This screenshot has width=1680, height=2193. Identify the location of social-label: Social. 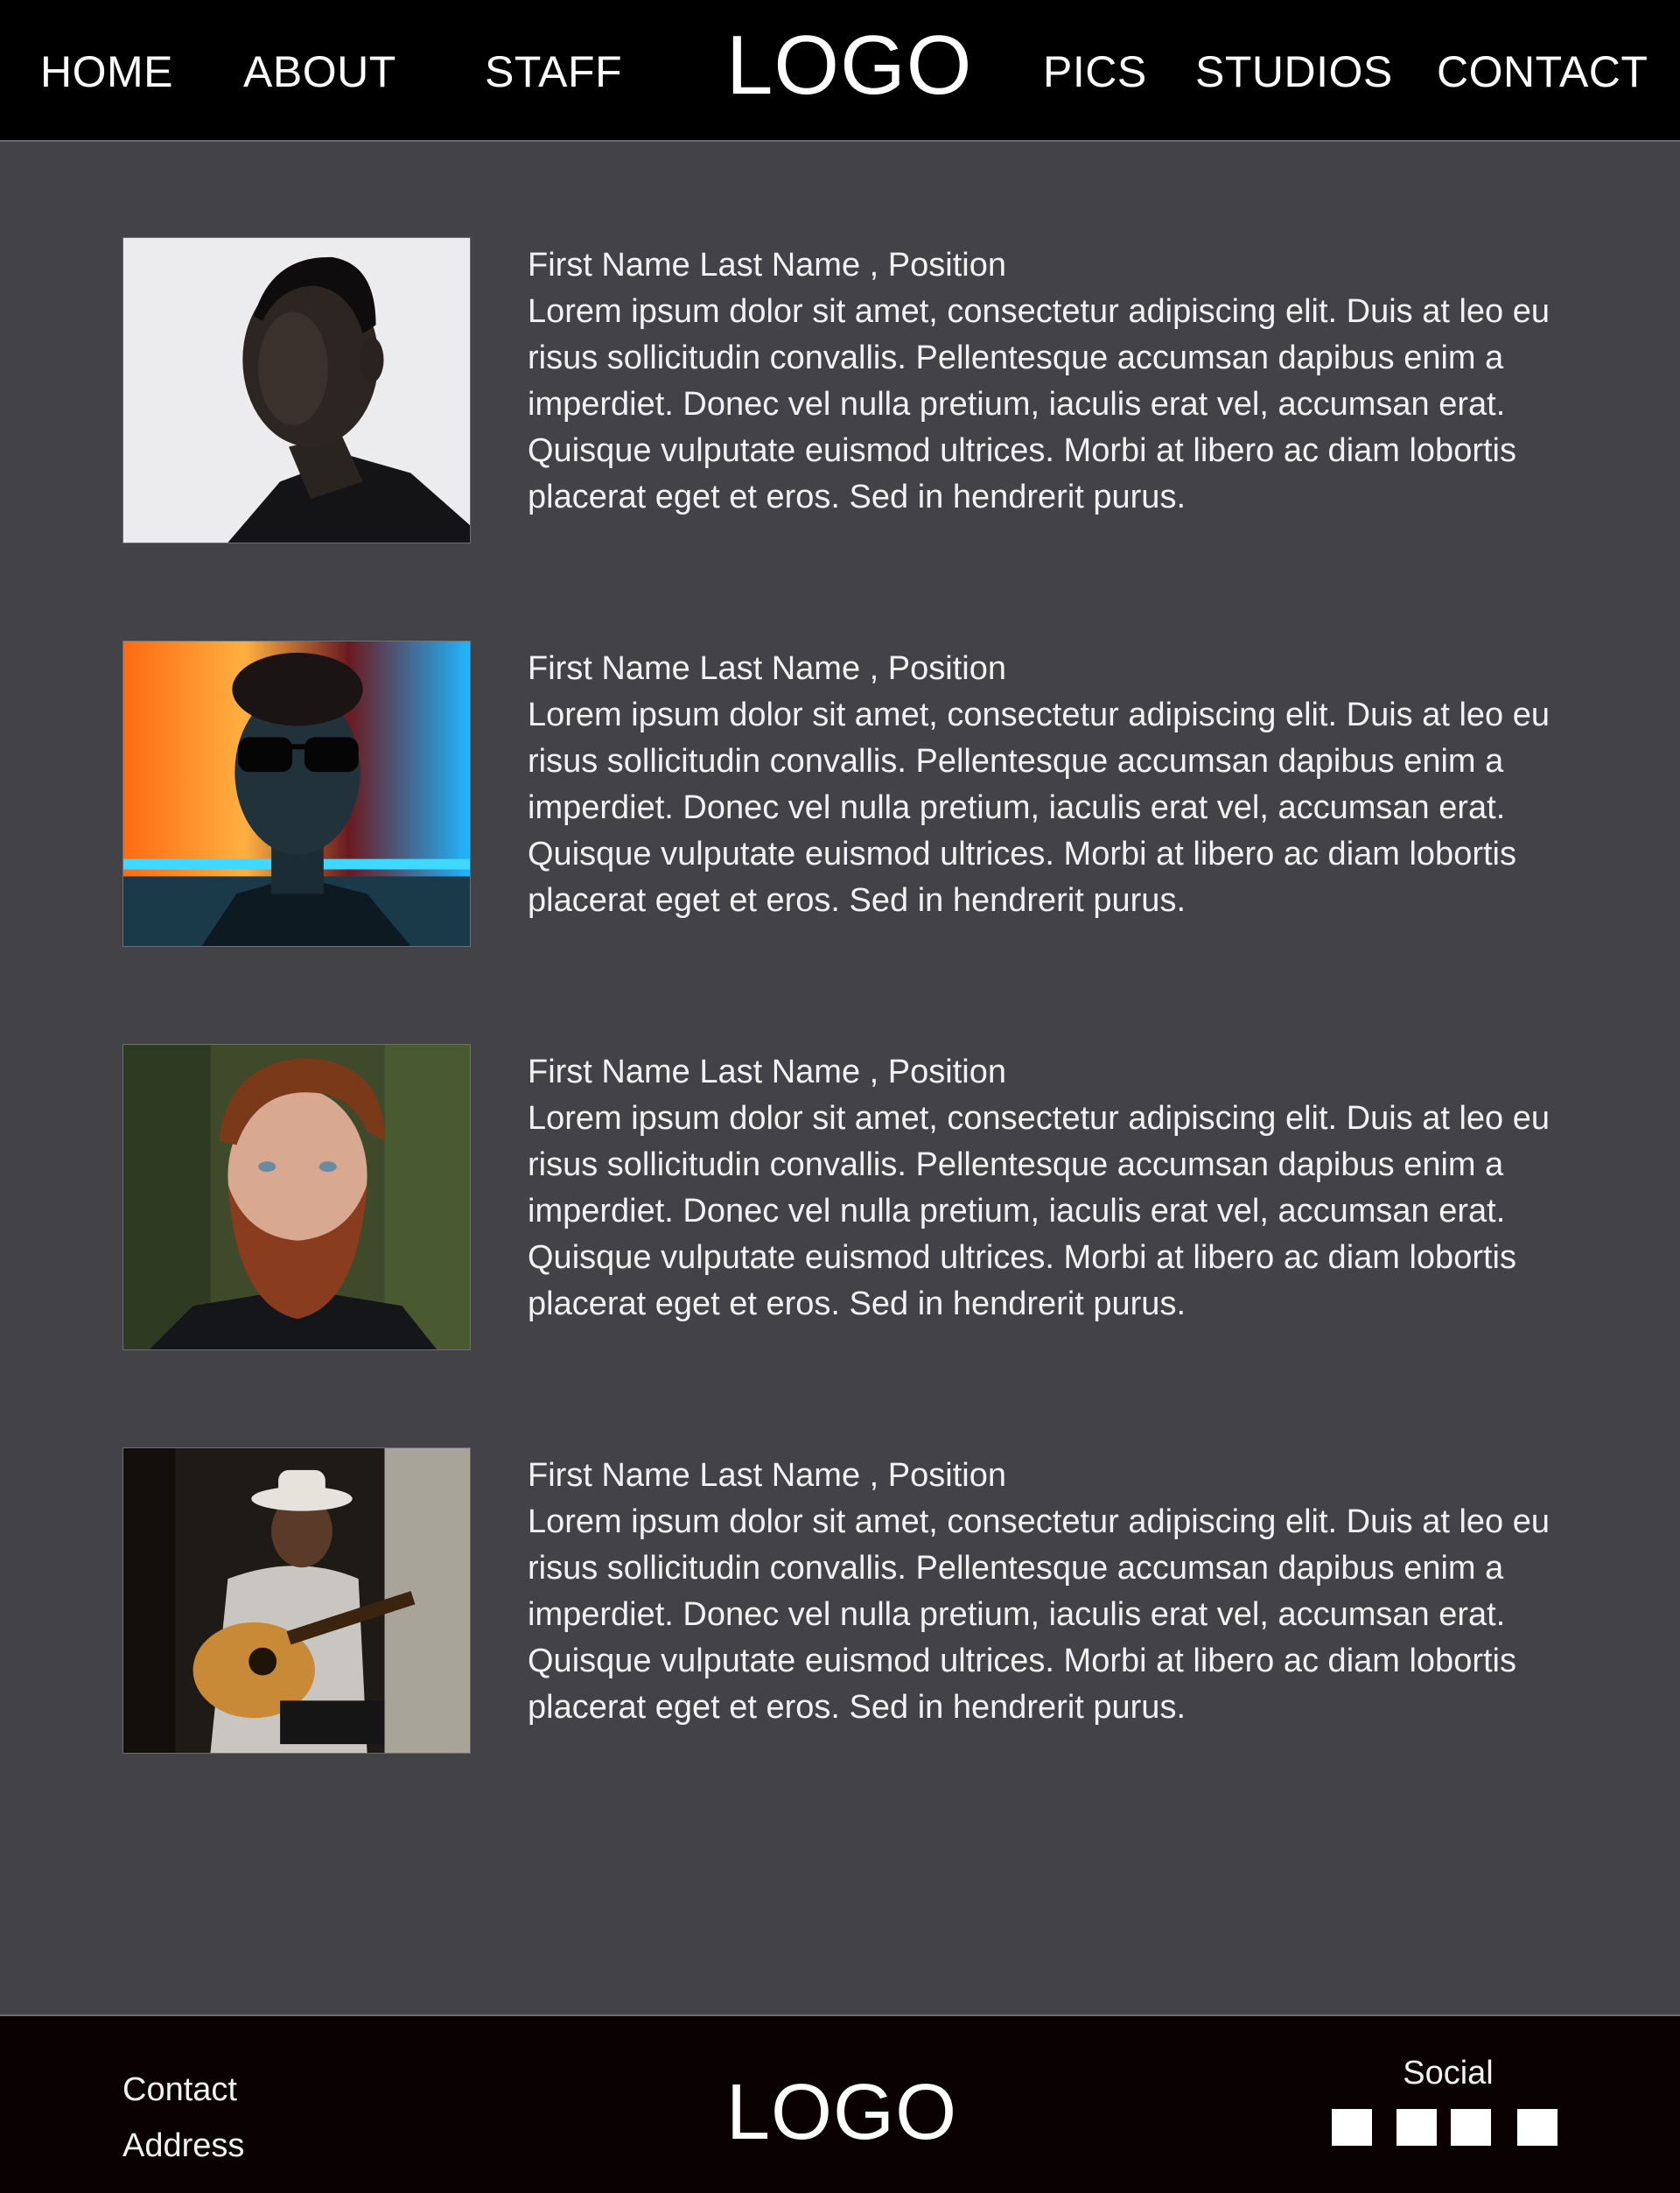
(1448, 2073).